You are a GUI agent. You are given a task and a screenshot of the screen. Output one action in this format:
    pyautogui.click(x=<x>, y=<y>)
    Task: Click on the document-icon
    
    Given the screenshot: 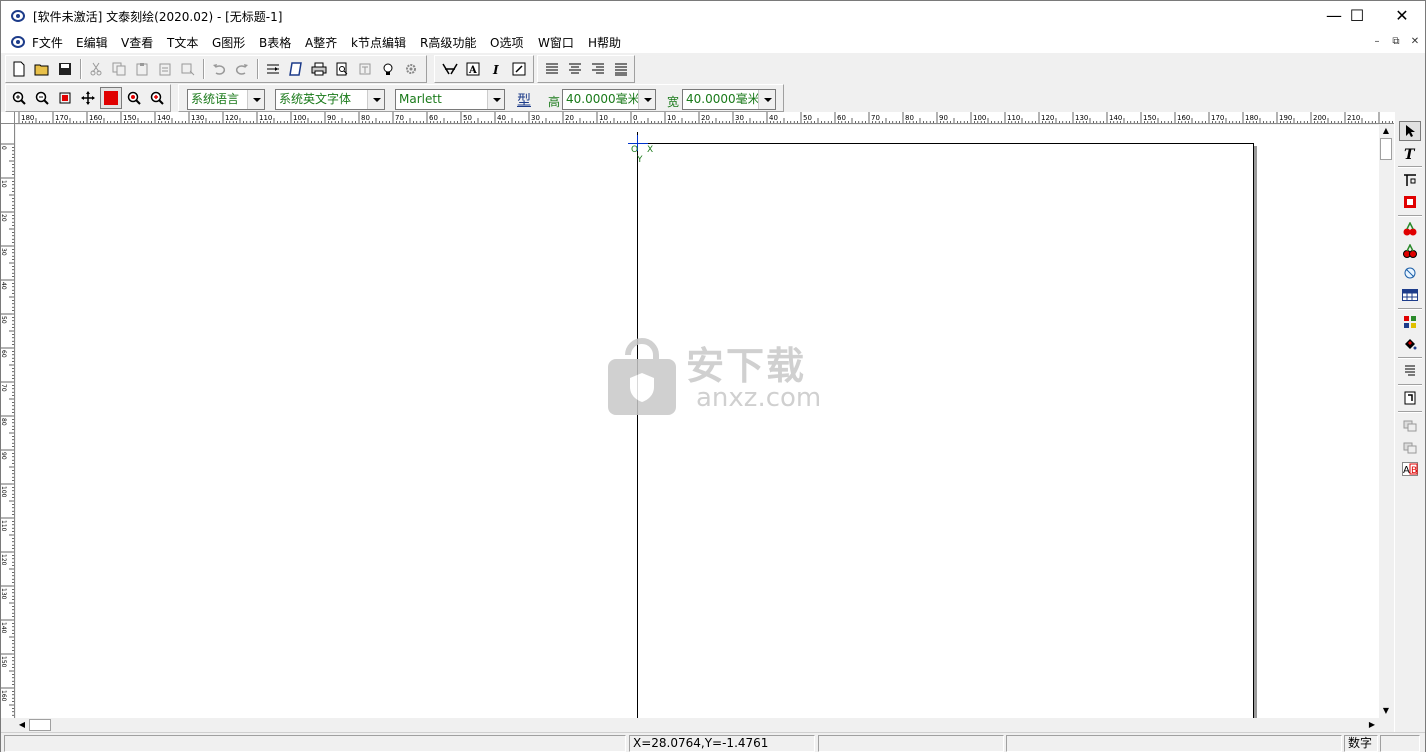 What is the action you would take?
    pyautogui.click(x=18, y=42)
    